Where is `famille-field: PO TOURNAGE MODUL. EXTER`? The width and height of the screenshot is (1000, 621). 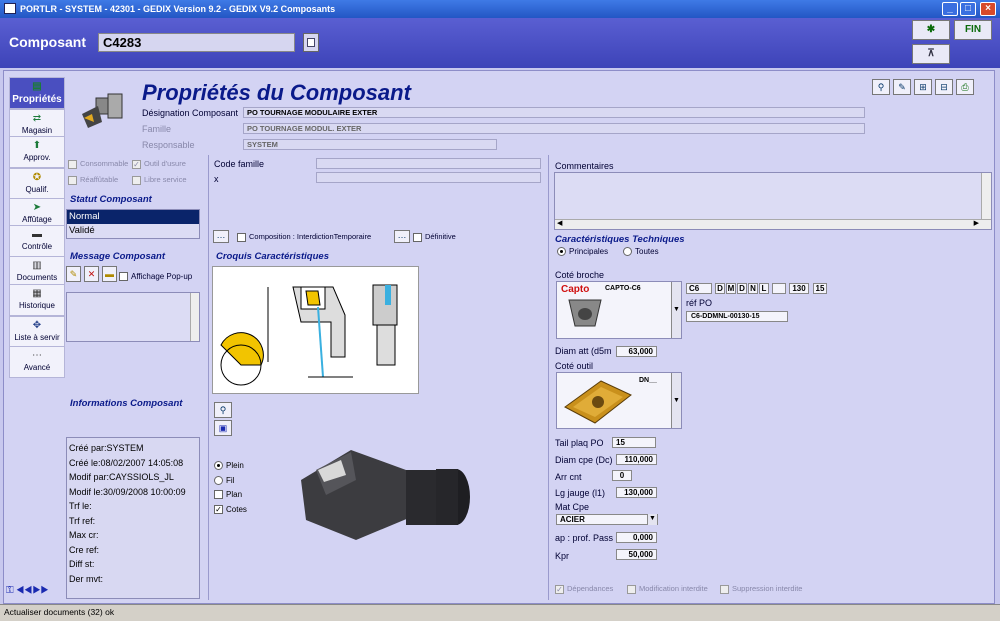
famille-field: PO TOURNAGE MODUL. EXTER is located at coordinates (554, 128).